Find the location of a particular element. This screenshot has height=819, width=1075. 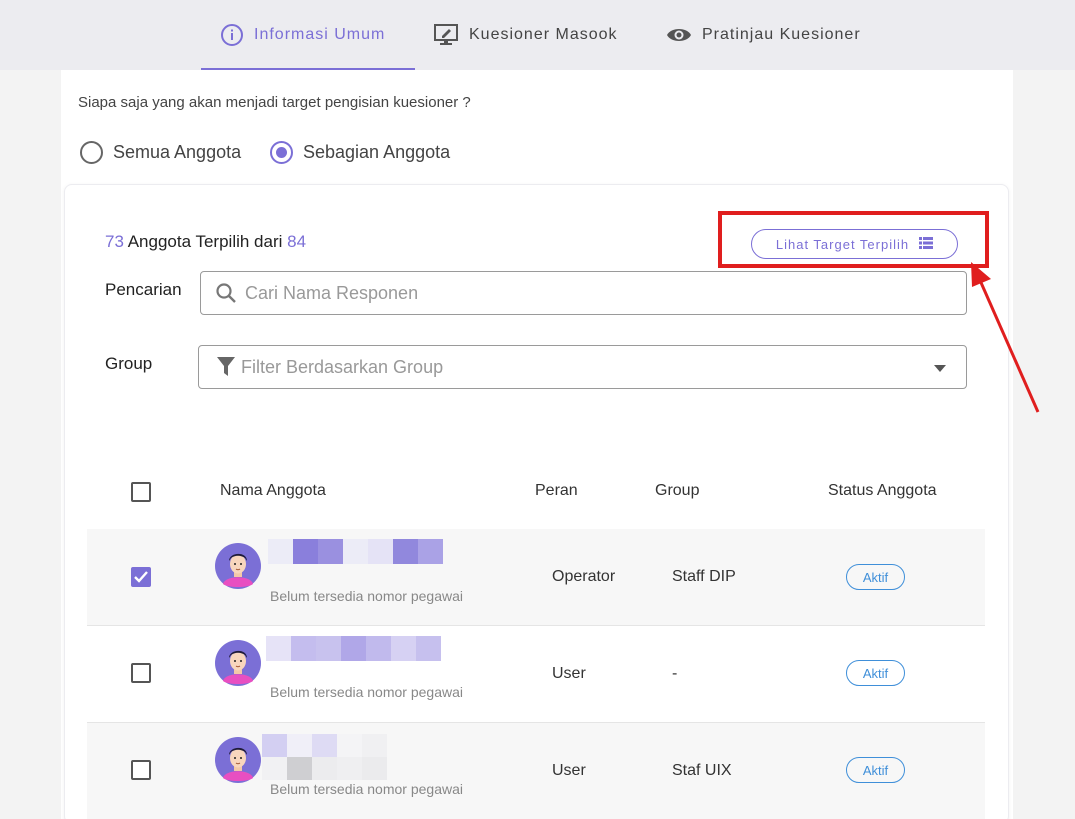

tab-label: Informasi Umum is located at coordinates (320, 34).